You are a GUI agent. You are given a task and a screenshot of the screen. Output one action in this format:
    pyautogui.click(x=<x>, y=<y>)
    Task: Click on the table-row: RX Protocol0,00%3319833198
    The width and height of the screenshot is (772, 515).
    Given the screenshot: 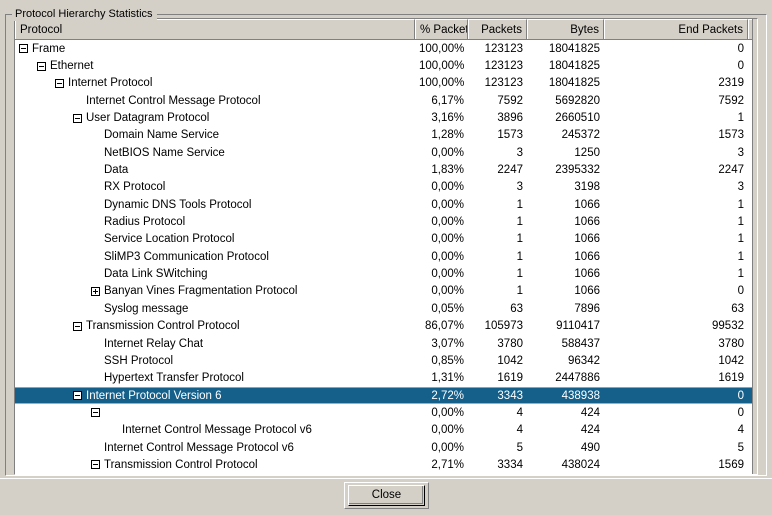 What is the action you would take?
    pyautogui.click(x=386, y=187)
    